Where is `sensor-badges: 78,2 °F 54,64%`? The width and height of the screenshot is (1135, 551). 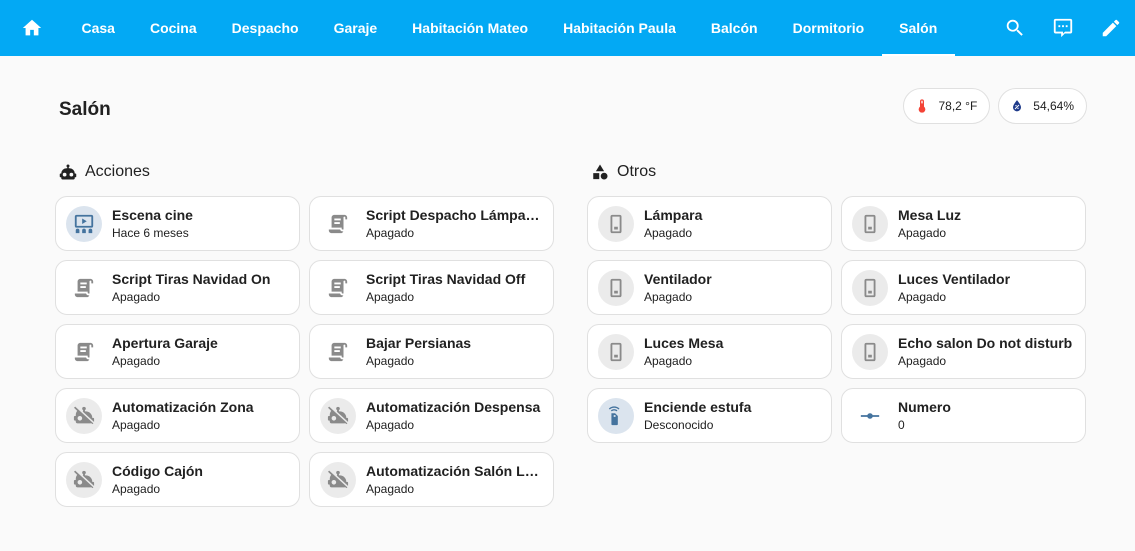
sensor-badges: 78,2 °F 54,64% is located at coordinates (995, 106).